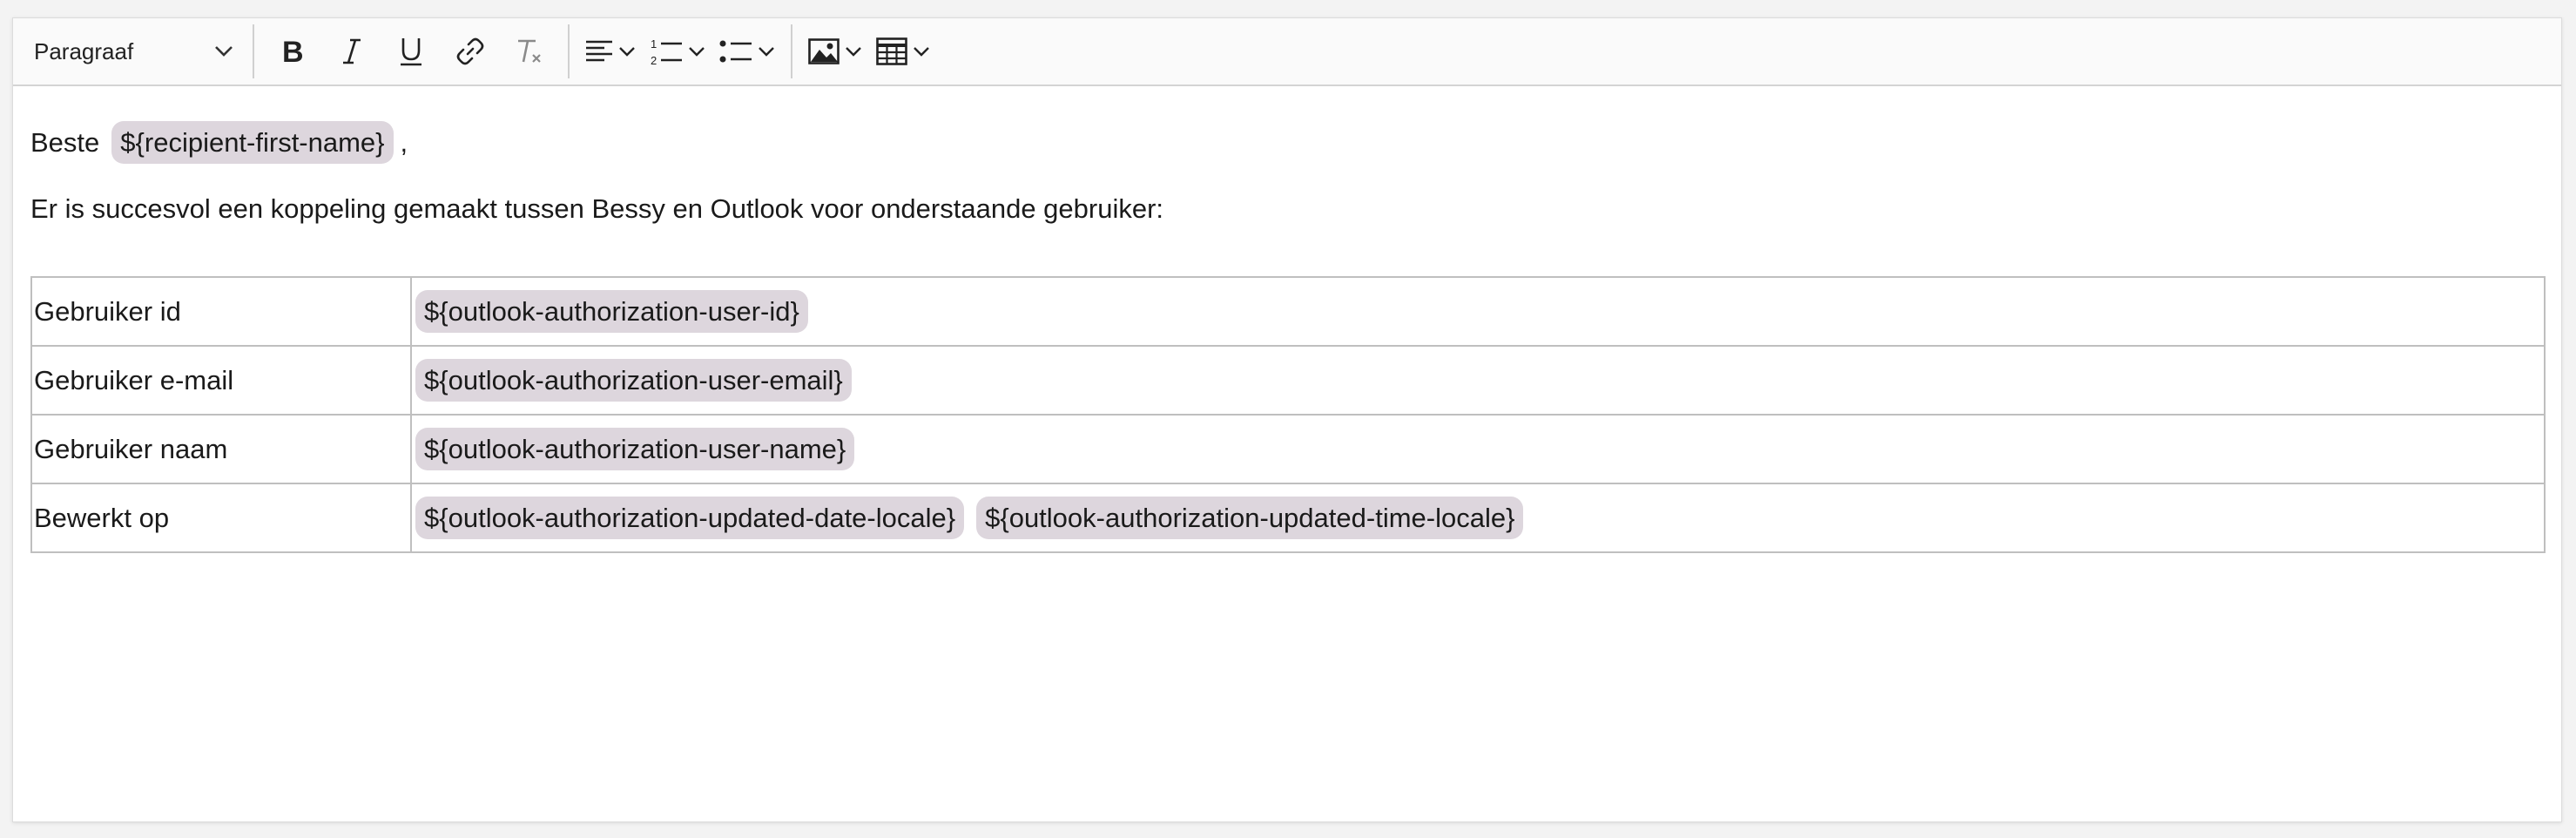 Image resolution: width=2576 pixels, height=838 pixels. Describe the element at coordinates (892, 51) in the screenshot. I see `table-icon` at that location.